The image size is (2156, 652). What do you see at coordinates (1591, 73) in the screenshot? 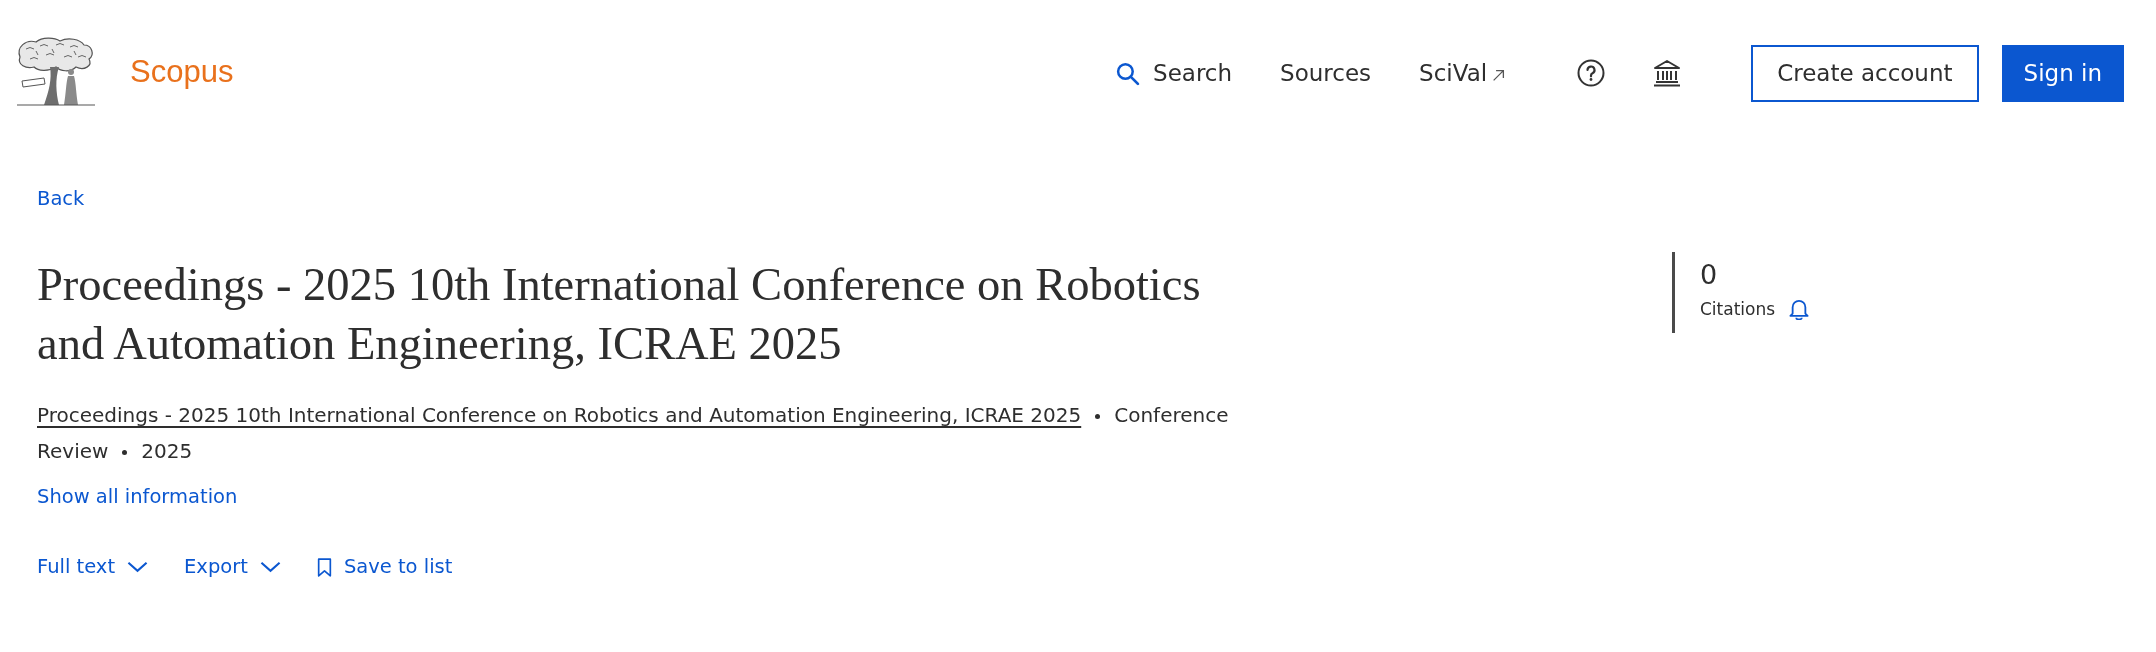
I see `help-icon` at bounding box center [1591, 73].